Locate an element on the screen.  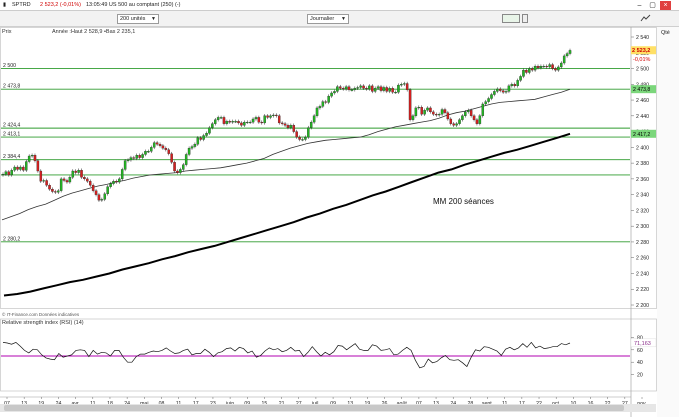
price-y-tick-label: 2 300 is located at coordinates (642, 227).